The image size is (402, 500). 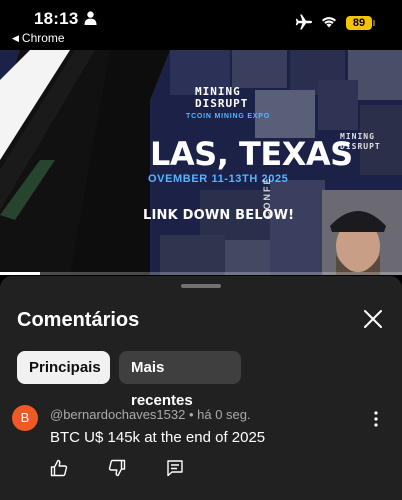 I want to click on battery-level: 89, so click(x=359, y=23).